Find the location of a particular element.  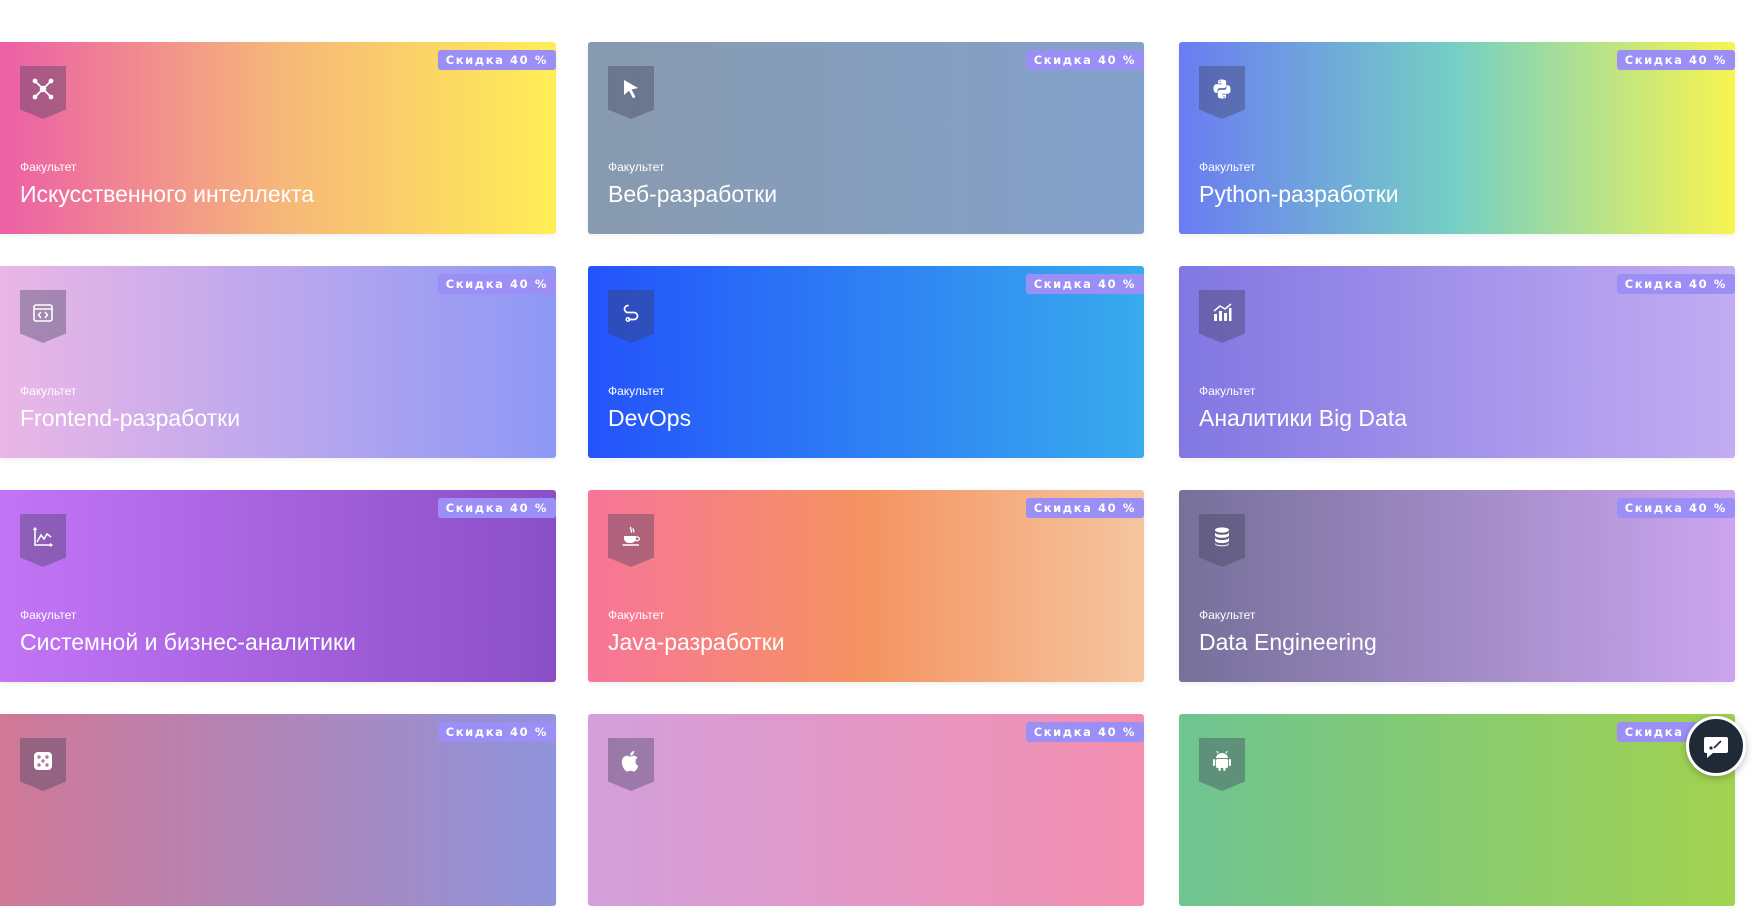

faculty-card-web: Скидка 40 % Факультет Веб-разработки is located at coordinates (866, 138).